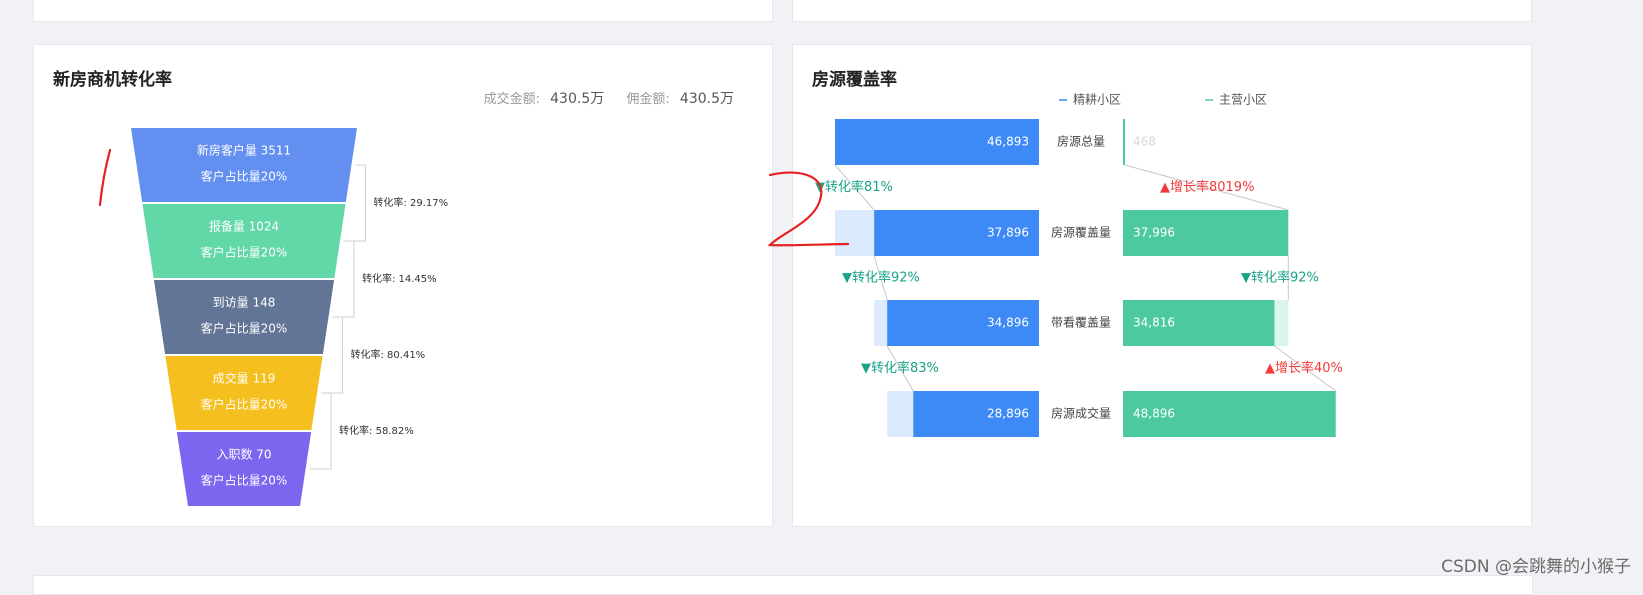  Describe the element at coordinates (1281, 323) in the screenshot. I see `bar-ghost-right` at that location.